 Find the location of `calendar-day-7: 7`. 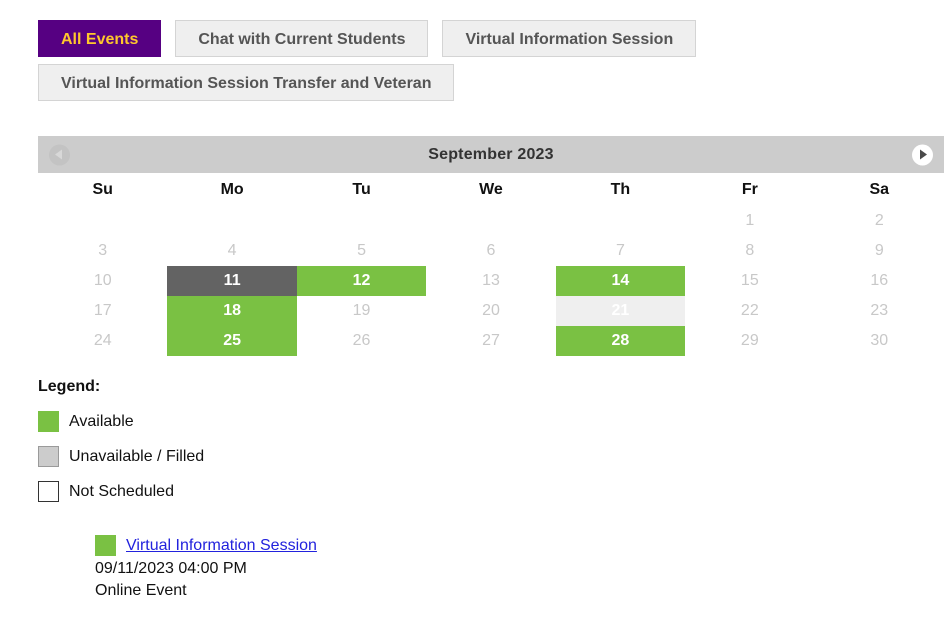

calendar-day-7: 7 is located at coordinates (620, 250).